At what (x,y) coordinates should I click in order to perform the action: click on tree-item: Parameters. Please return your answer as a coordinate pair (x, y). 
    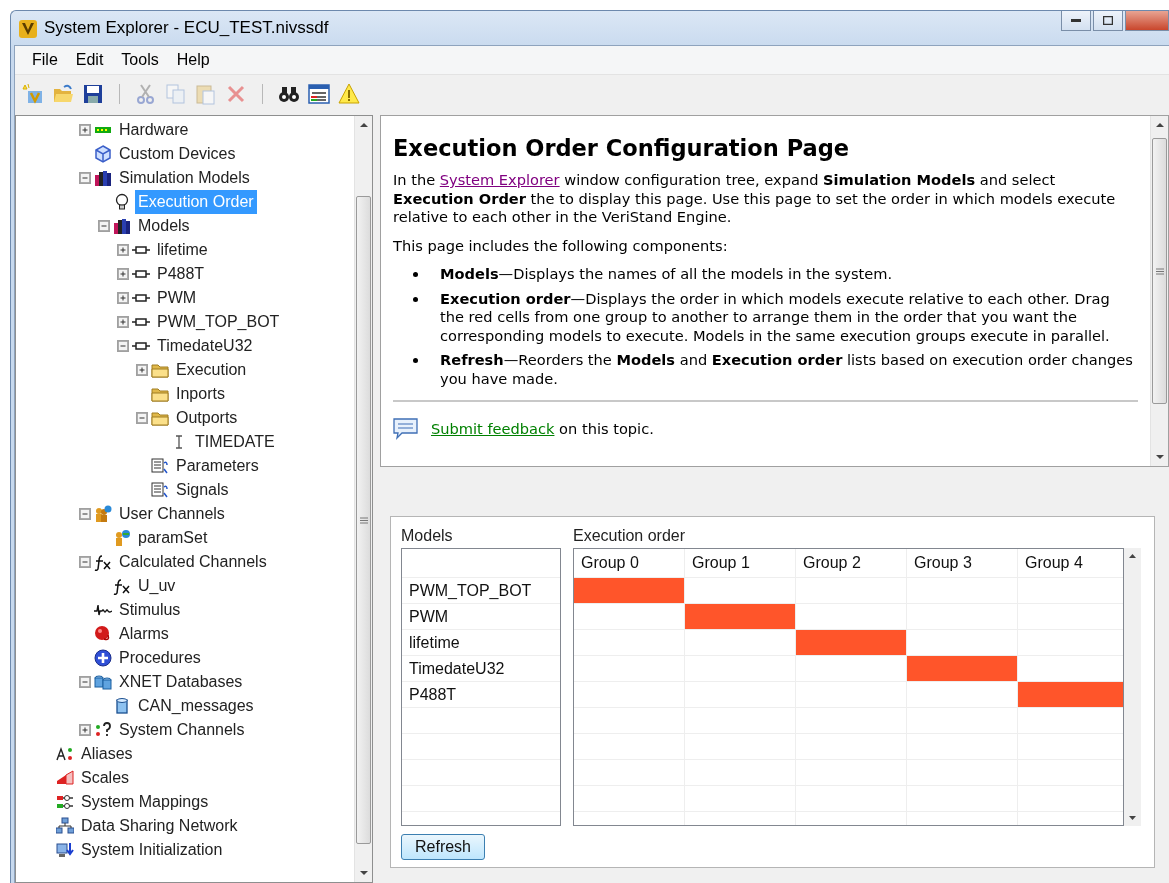
    Looking at the image, I should click on (217, 466).